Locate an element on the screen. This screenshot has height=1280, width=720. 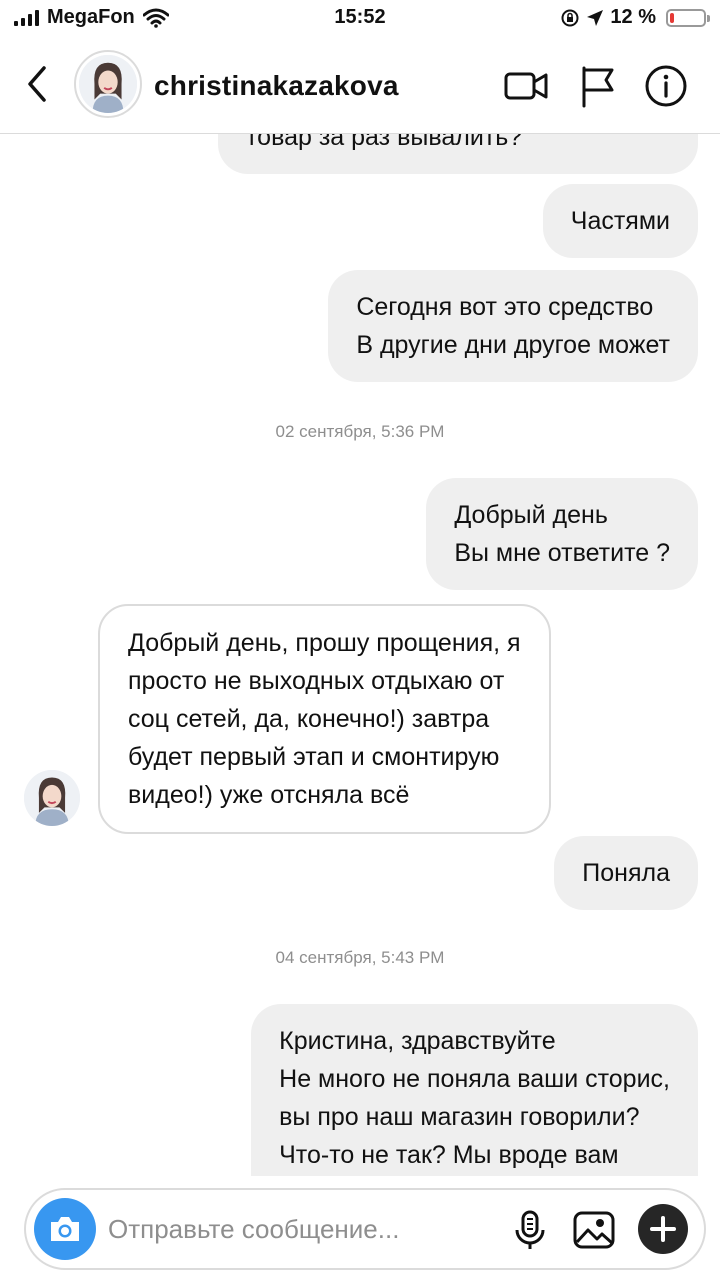
sender-avatar is located at coordinates (52, 798).